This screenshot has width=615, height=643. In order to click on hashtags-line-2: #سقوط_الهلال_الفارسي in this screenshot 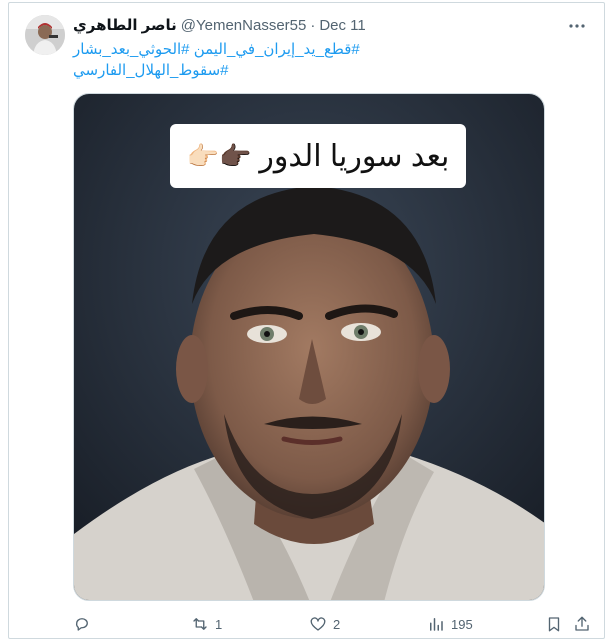, I will do `click(253, 70)`.